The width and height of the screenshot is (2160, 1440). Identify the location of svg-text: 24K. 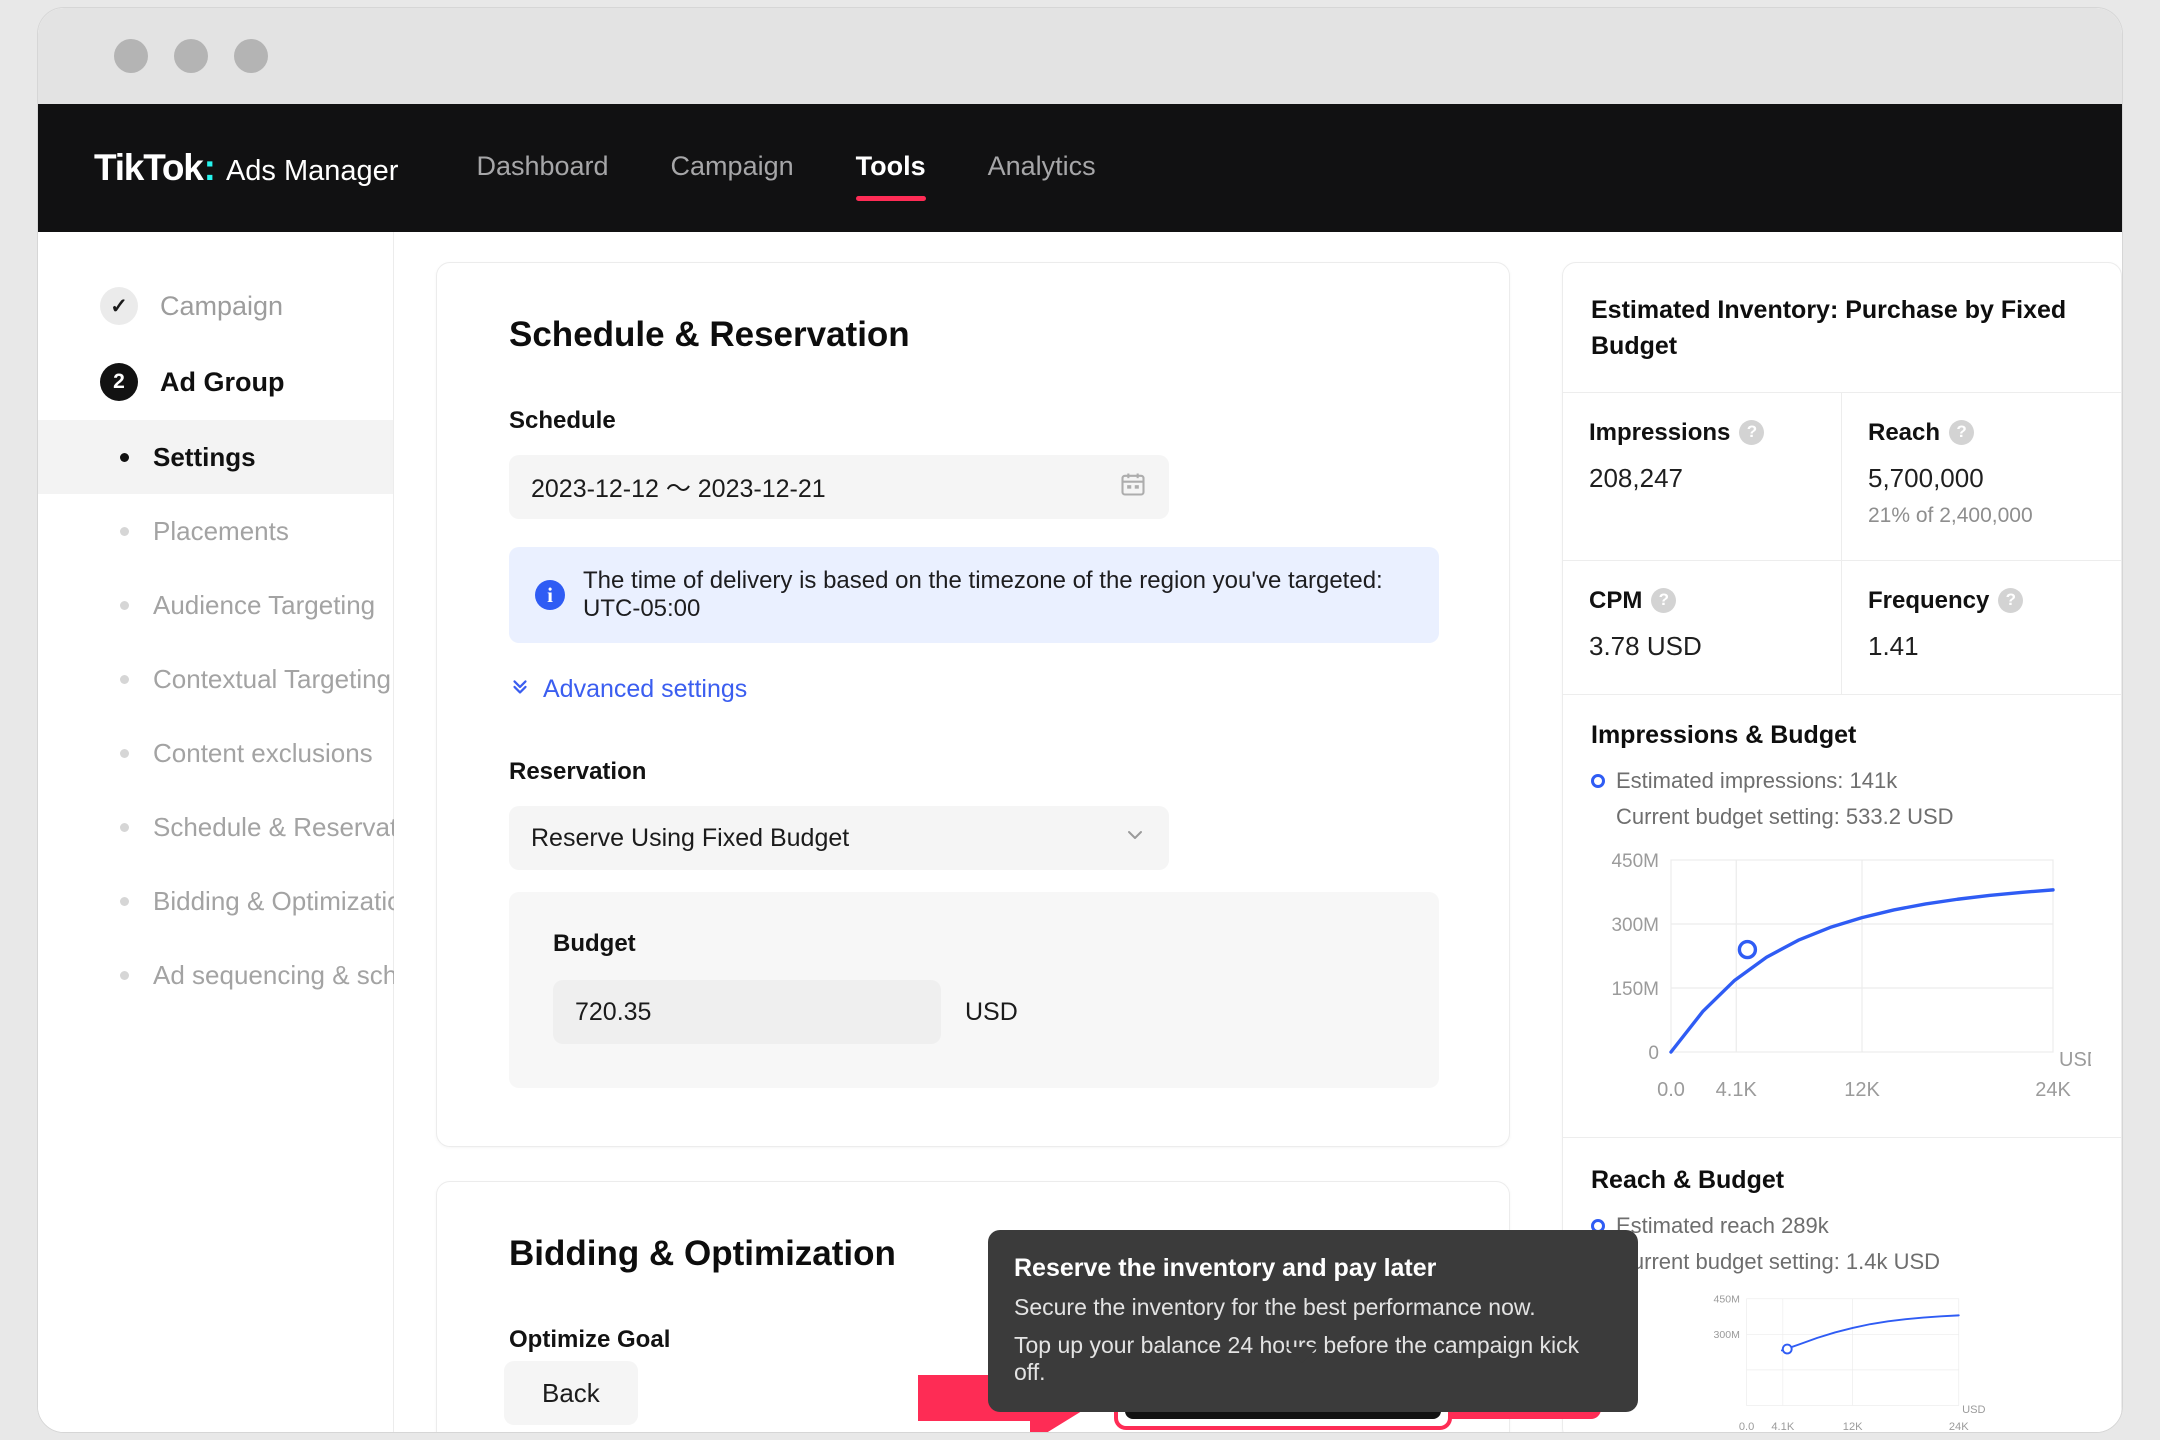
(2053, 1090).